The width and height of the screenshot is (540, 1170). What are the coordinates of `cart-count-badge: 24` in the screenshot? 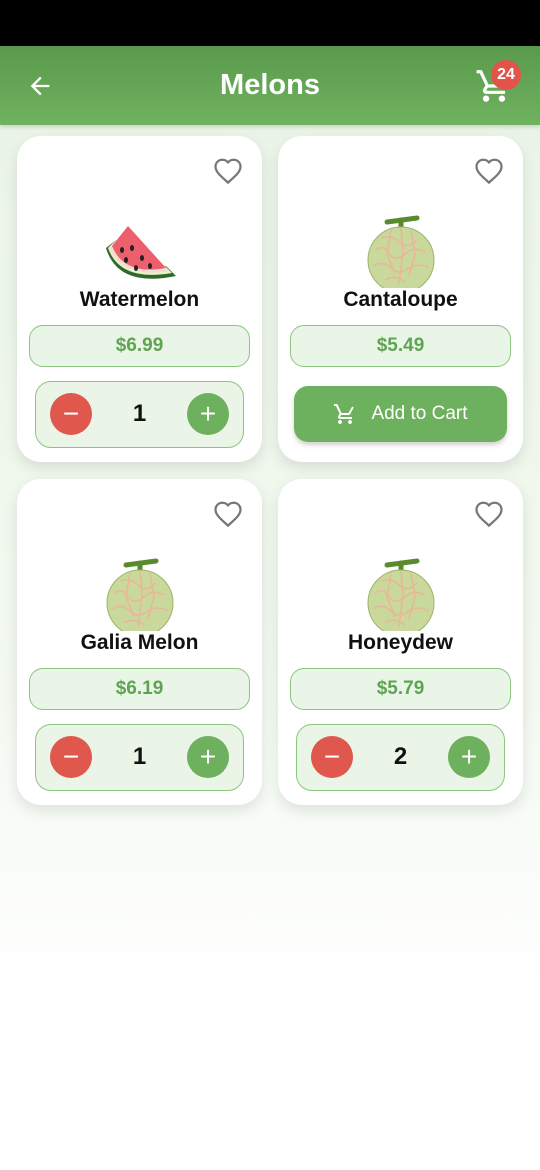 It's located at (506, 75).